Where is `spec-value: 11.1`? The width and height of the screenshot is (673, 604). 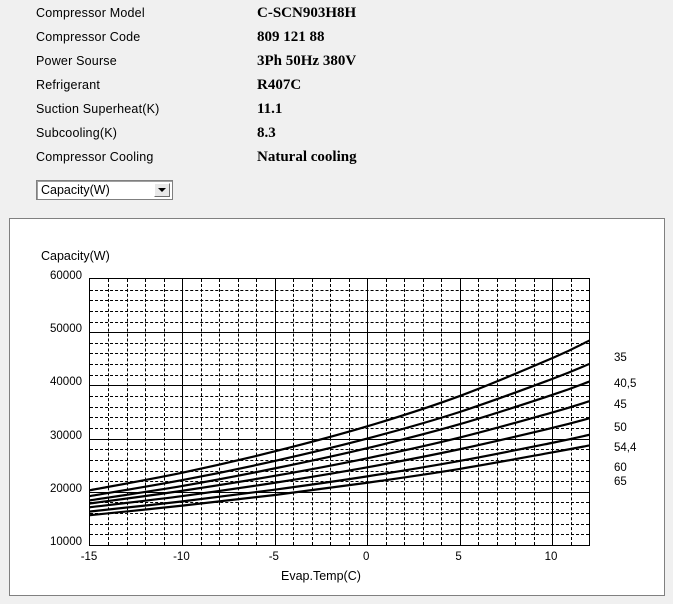 spec-value: 11.1 is located at coordinates (270, 109).